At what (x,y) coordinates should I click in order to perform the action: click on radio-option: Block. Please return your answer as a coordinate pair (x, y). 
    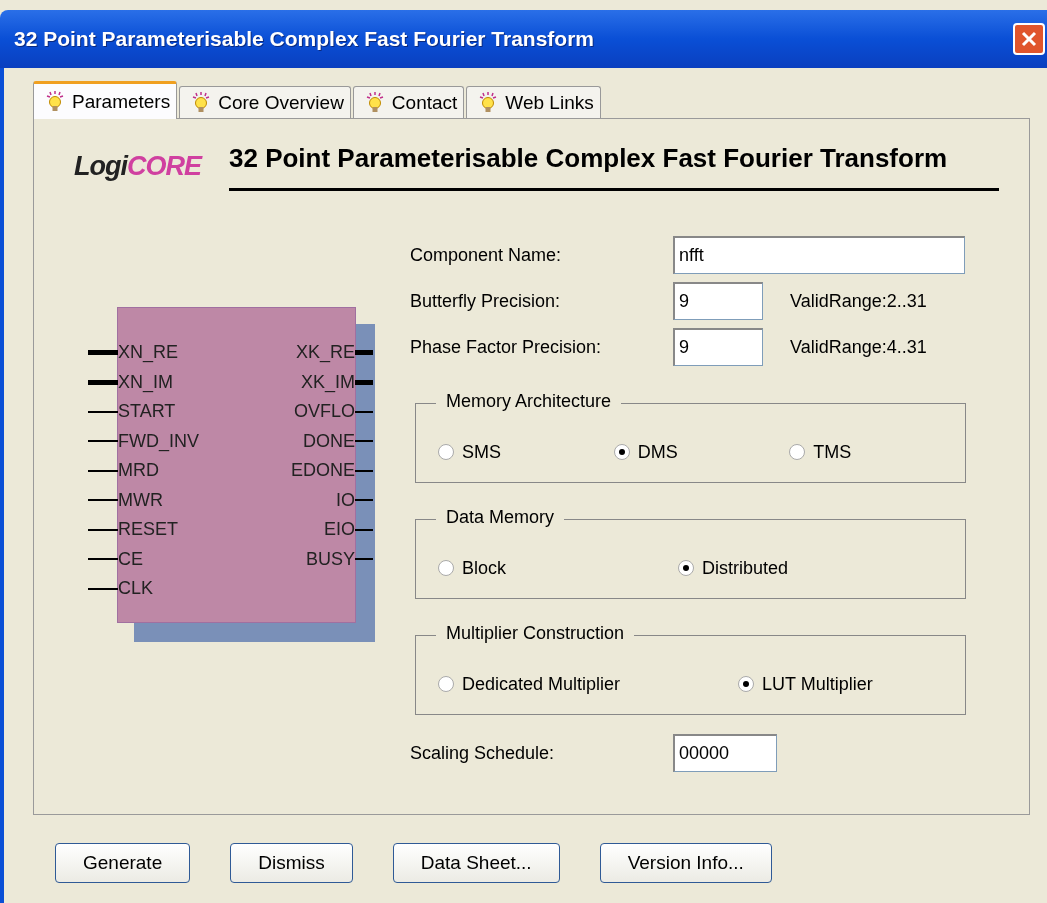
    Looking at the image, I should click on (558, 568).